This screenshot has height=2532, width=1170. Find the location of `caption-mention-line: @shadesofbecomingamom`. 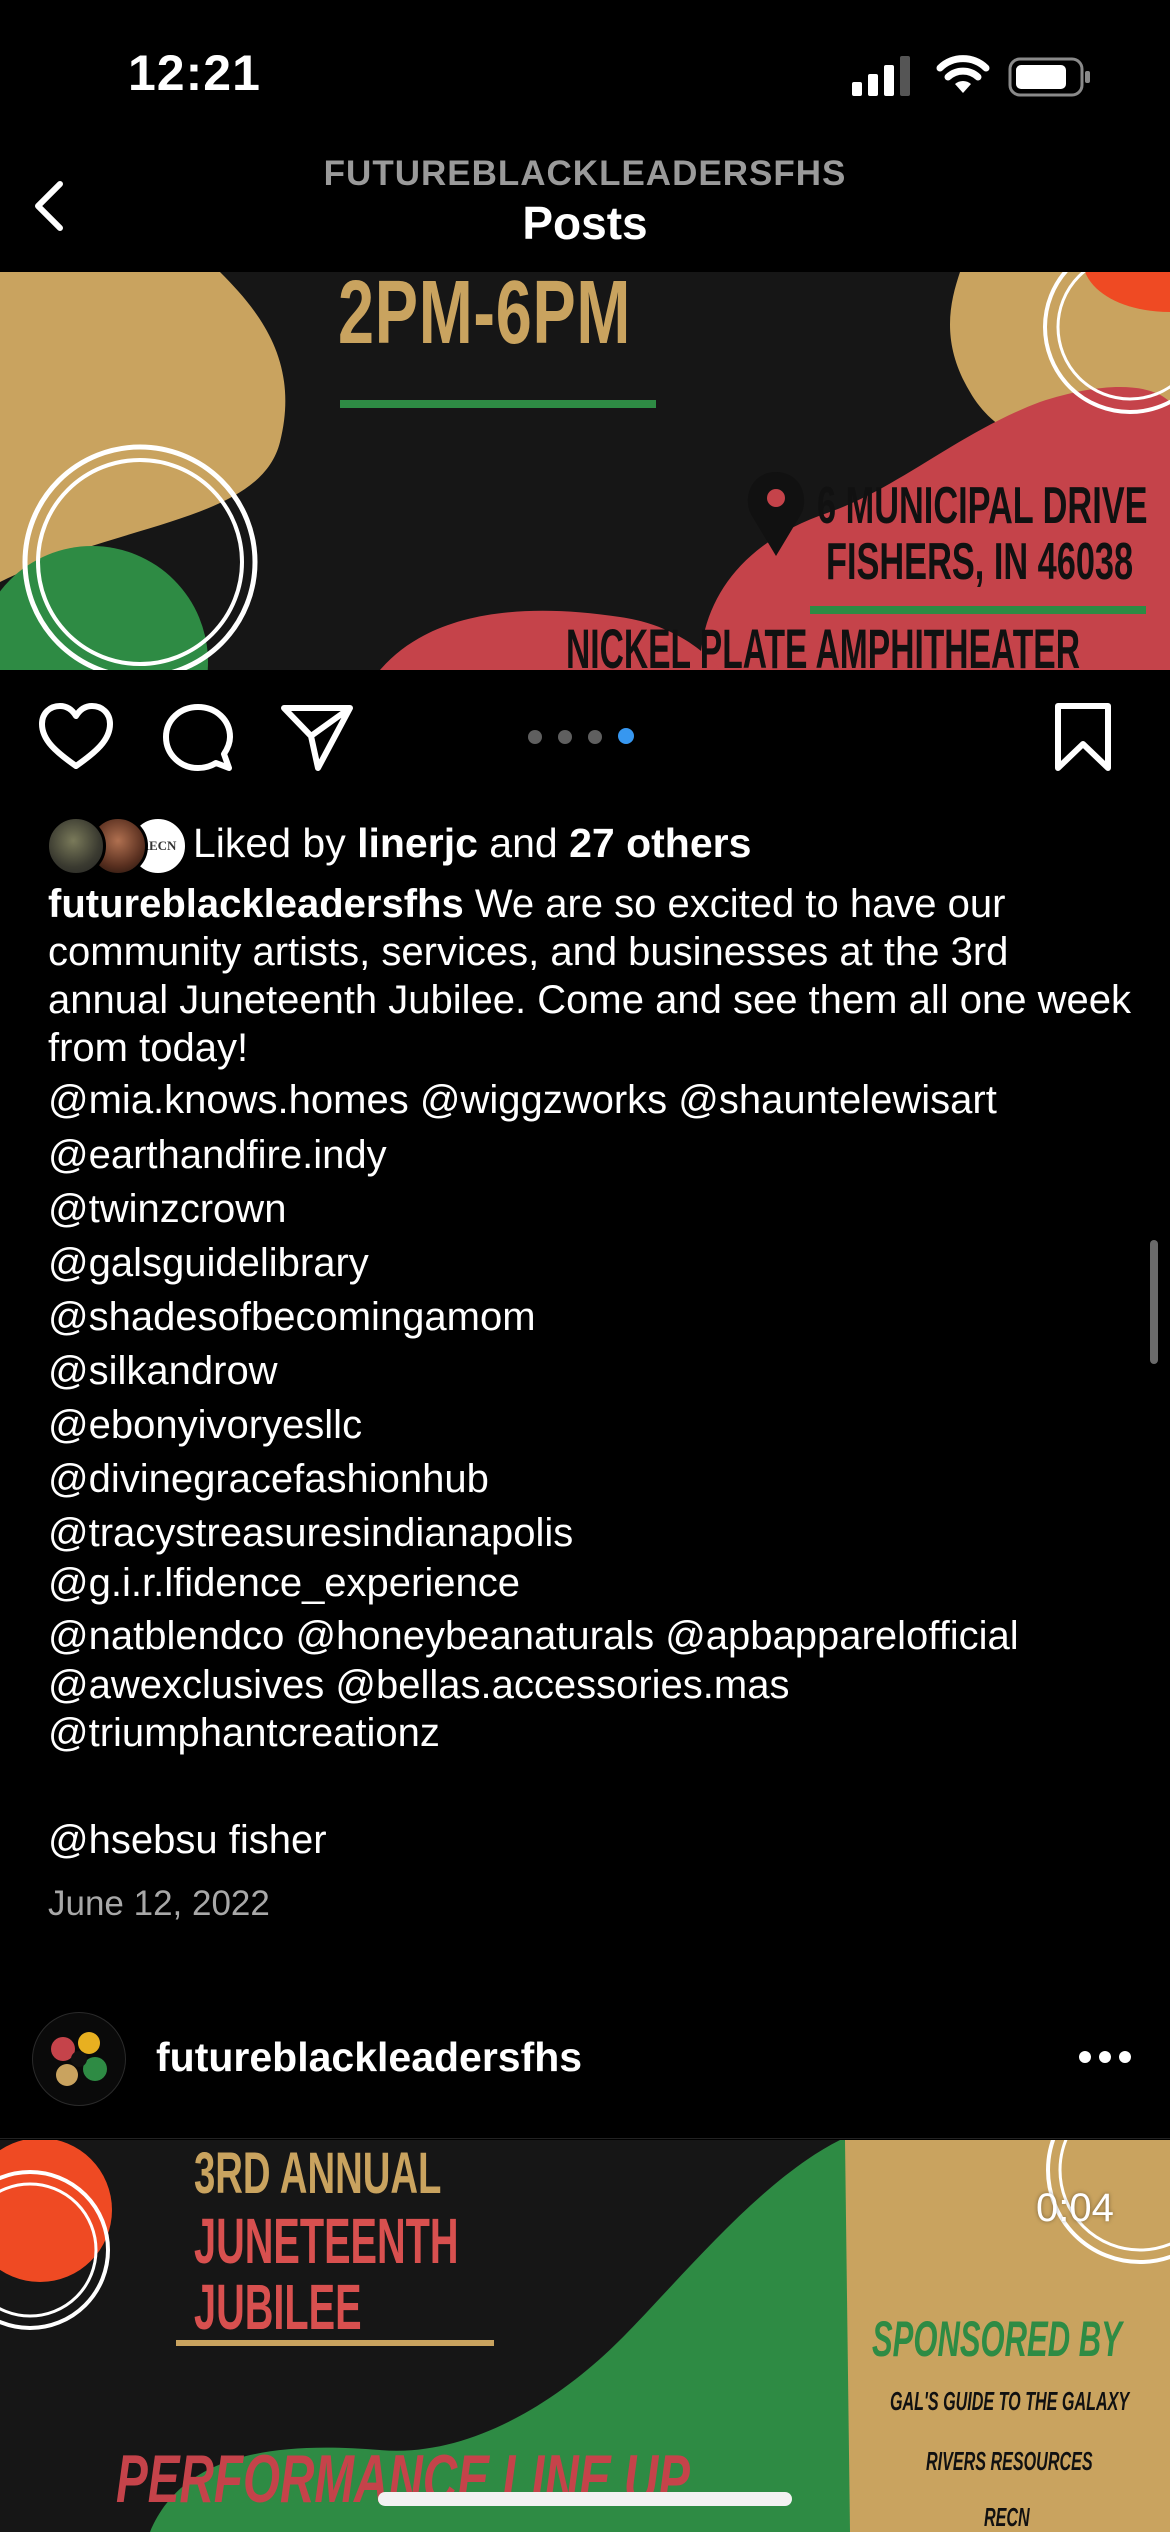

caption-mention-line: @shadesofbecomingamom is located at coordinates (292, 1317).